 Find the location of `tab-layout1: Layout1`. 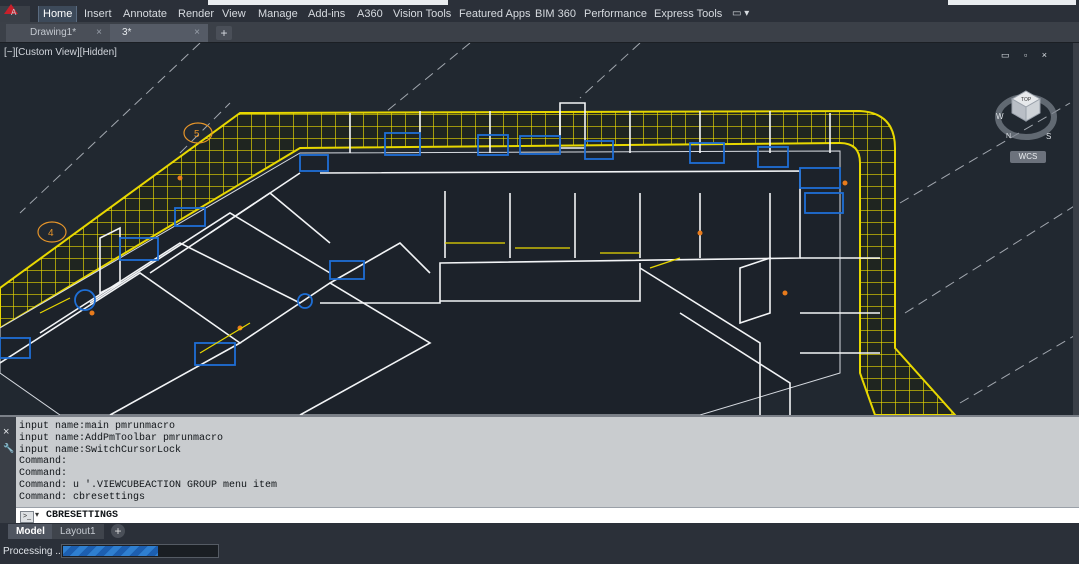

tab-layout1: Layout1 is located at coordinates (78, 531).